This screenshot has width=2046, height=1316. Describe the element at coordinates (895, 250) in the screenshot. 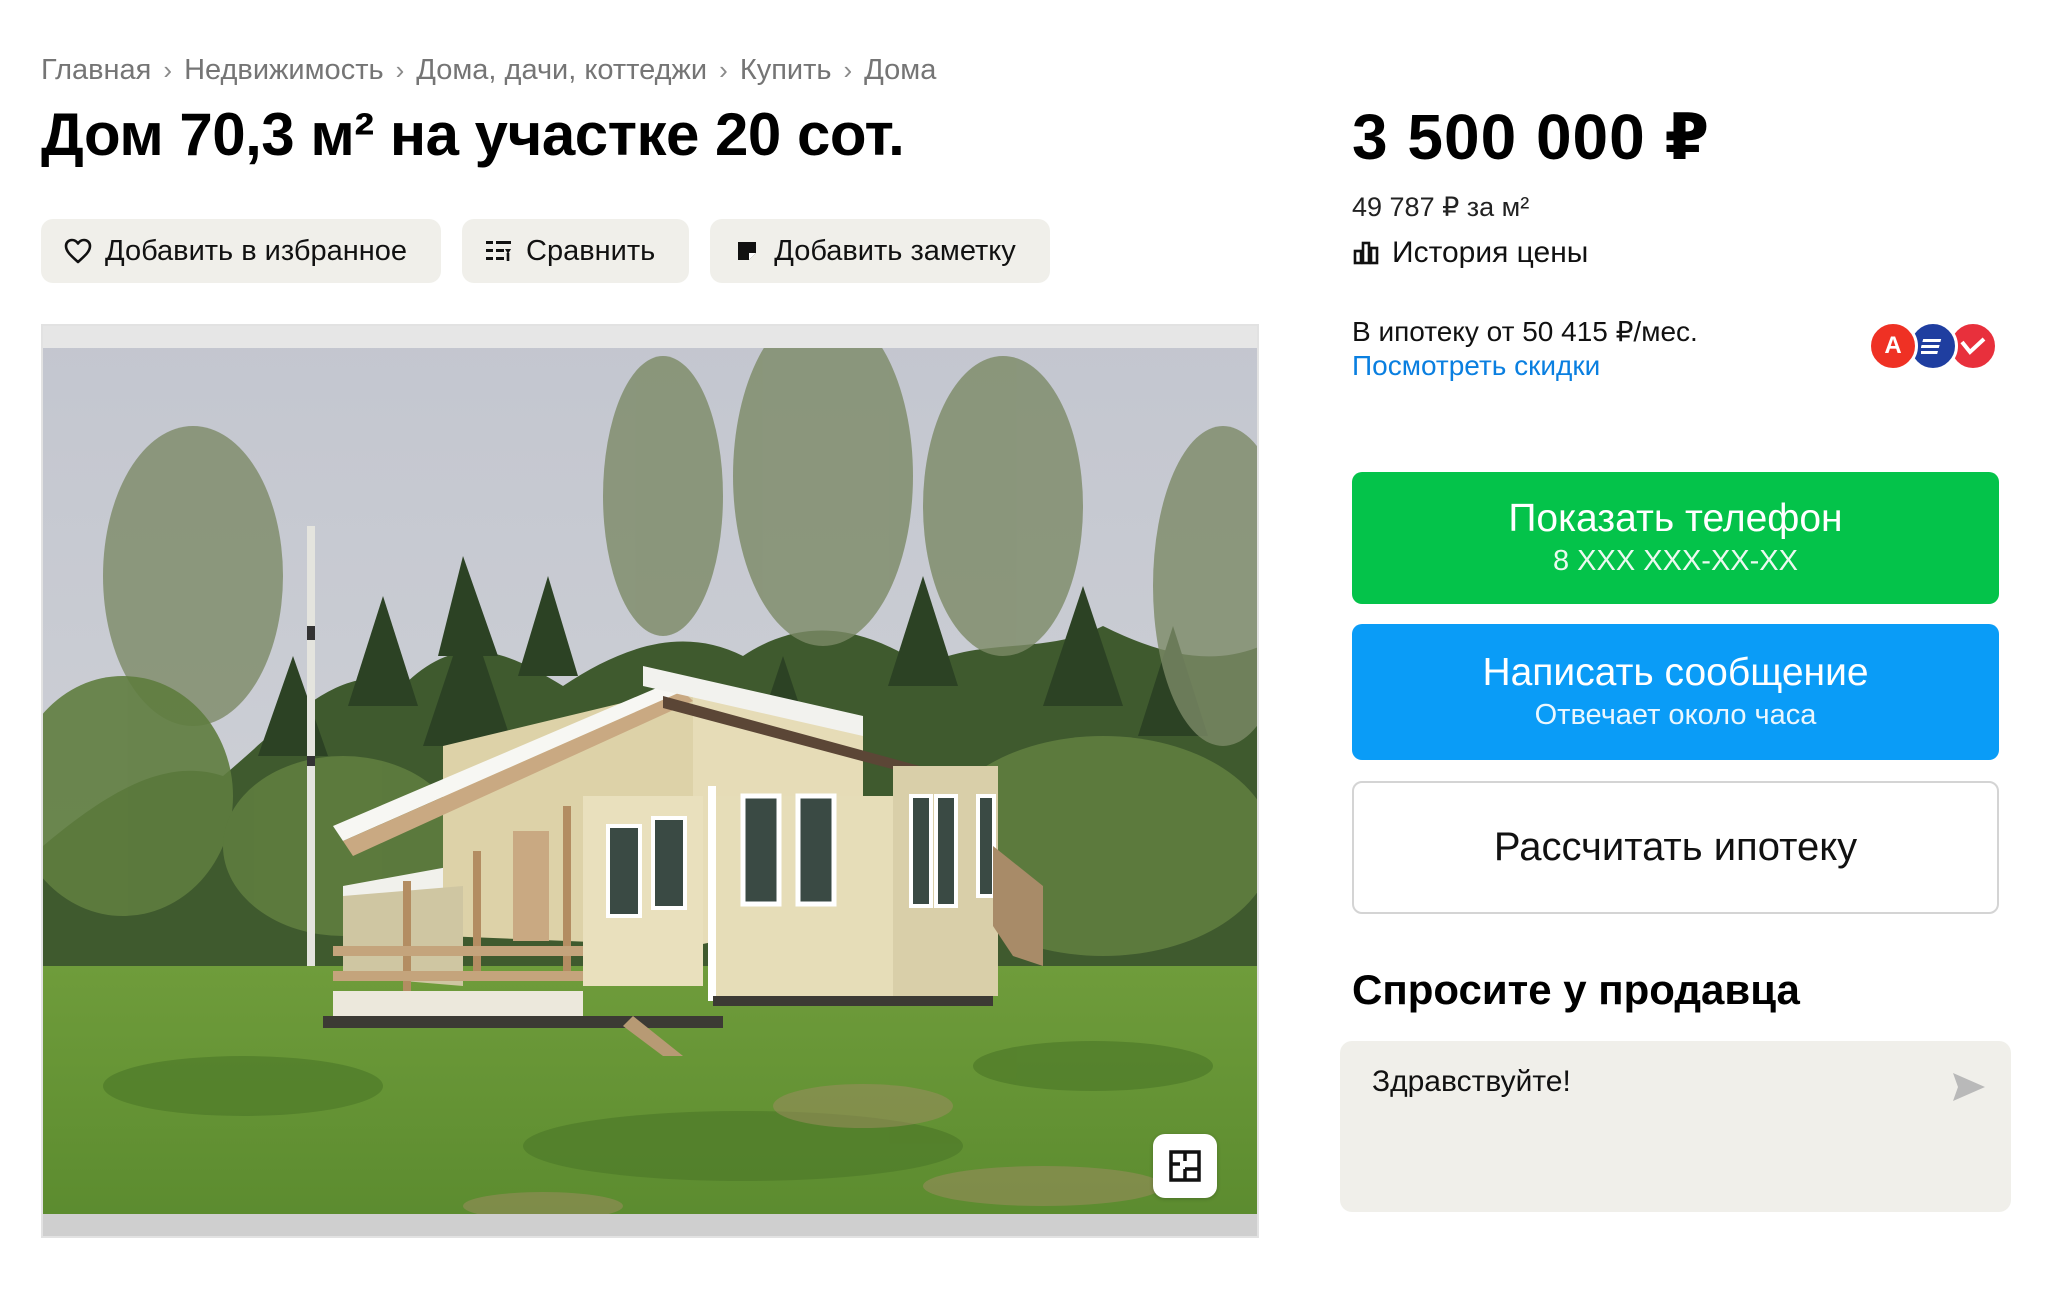

I see `add-note-label: Добавить заметку` at that location.